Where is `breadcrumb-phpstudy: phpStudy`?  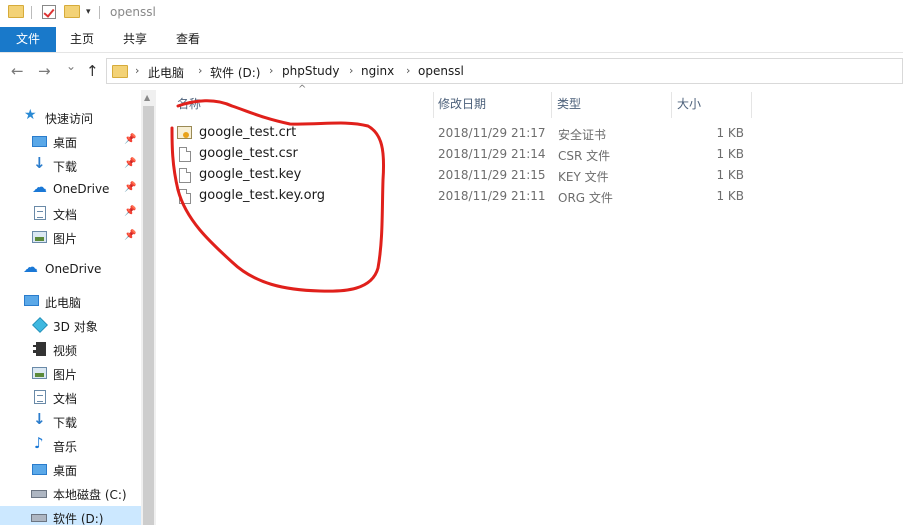 breadcrumb-phpstudy: phpStudy is located at coordinates (311, 71).